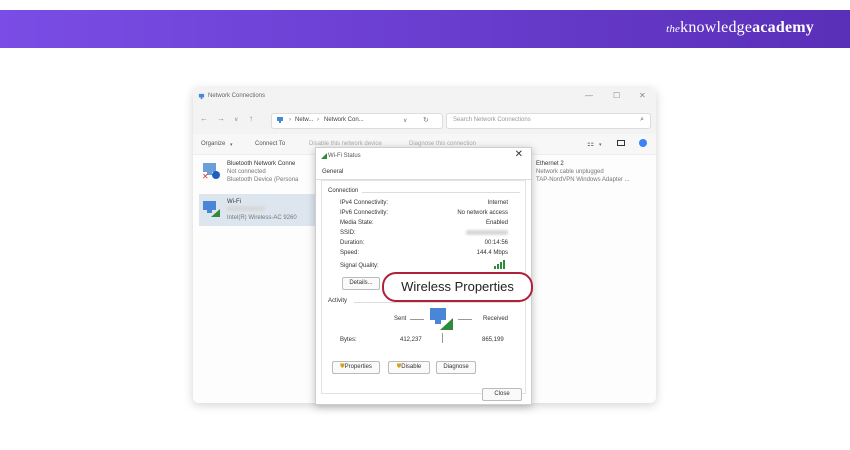  Describe the element at coordinates (270, 144) in the screenshot. I see `connect-to-button: Connect To` at that location.